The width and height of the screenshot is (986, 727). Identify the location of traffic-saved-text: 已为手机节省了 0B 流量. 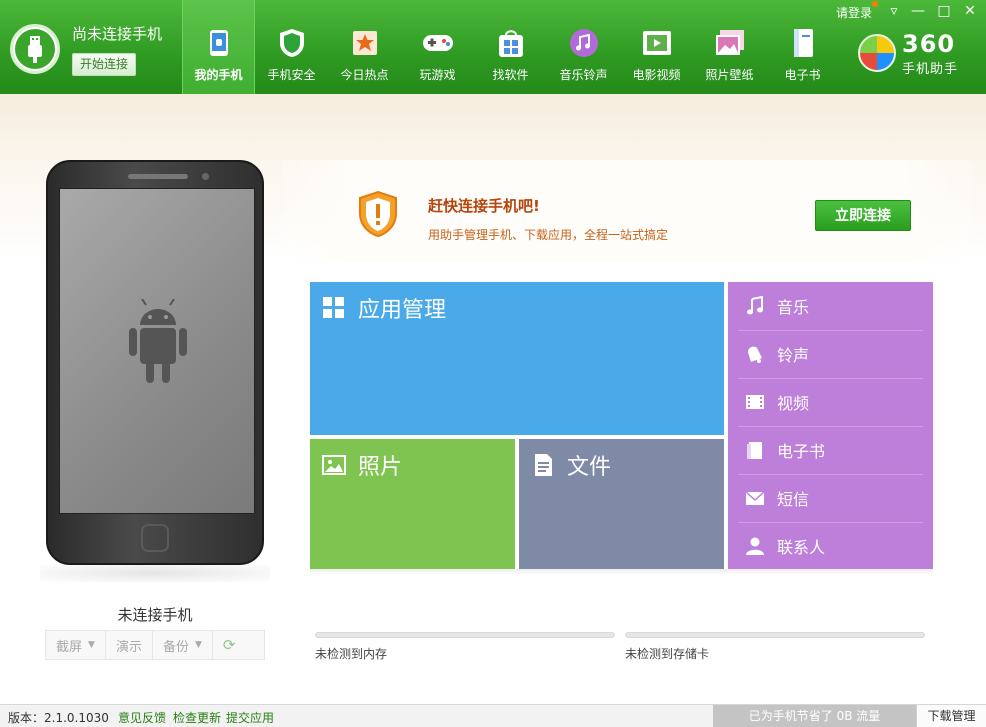
(814, 716).